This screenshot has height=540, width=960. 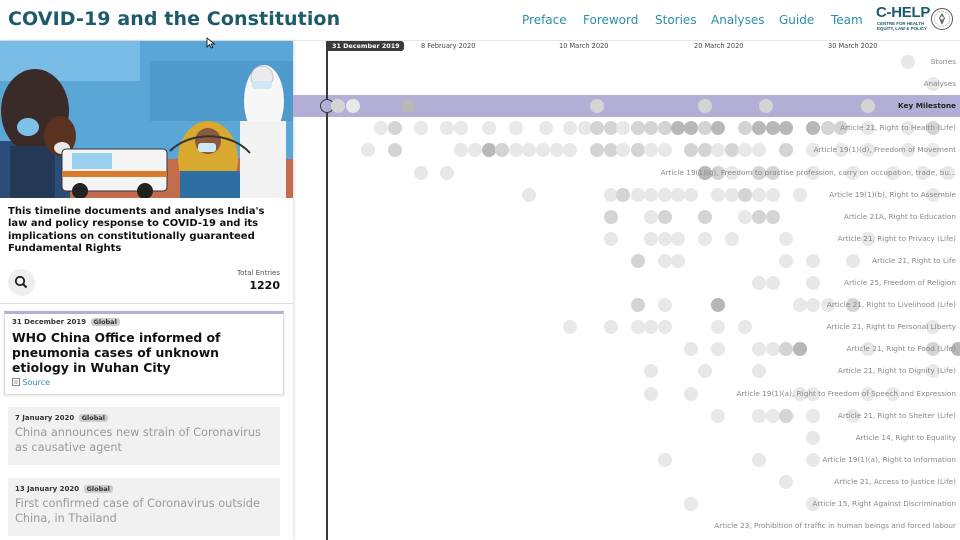 I want to click on nav-foreword: Foreword, so click(x=610, y=20).